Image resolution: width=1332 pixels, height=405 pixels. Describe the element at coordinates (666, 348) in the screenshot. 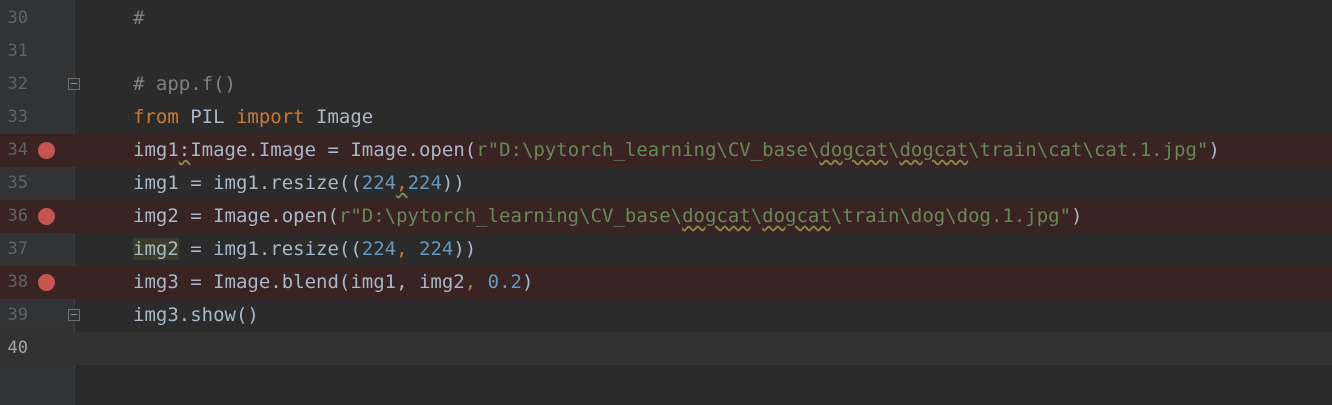

I see `code-line-current: 40` at that location.